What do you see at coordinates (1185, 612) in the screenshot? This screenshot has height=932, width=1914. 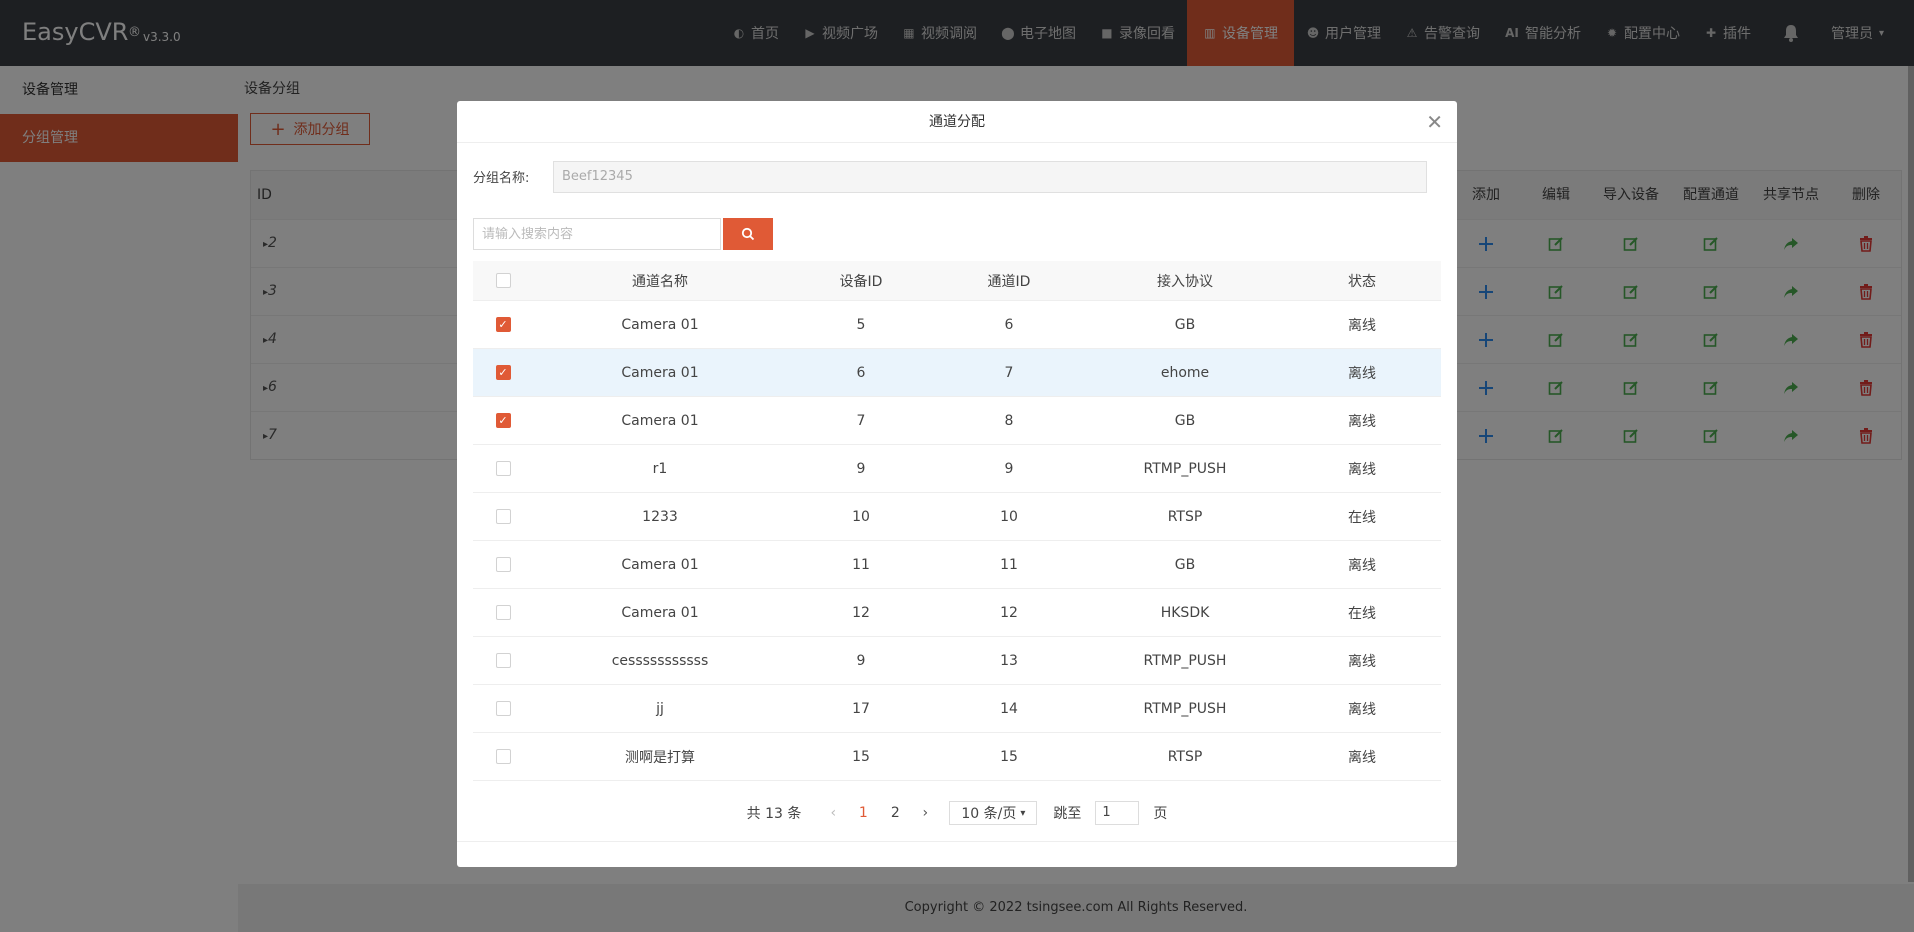 I see `protocol-cell: HKSDK` at bounding box center [1185, 612].